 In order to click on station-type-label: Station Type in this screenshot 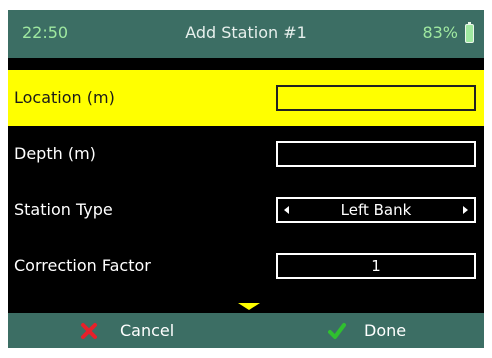, I will do `click(63, 209)`.